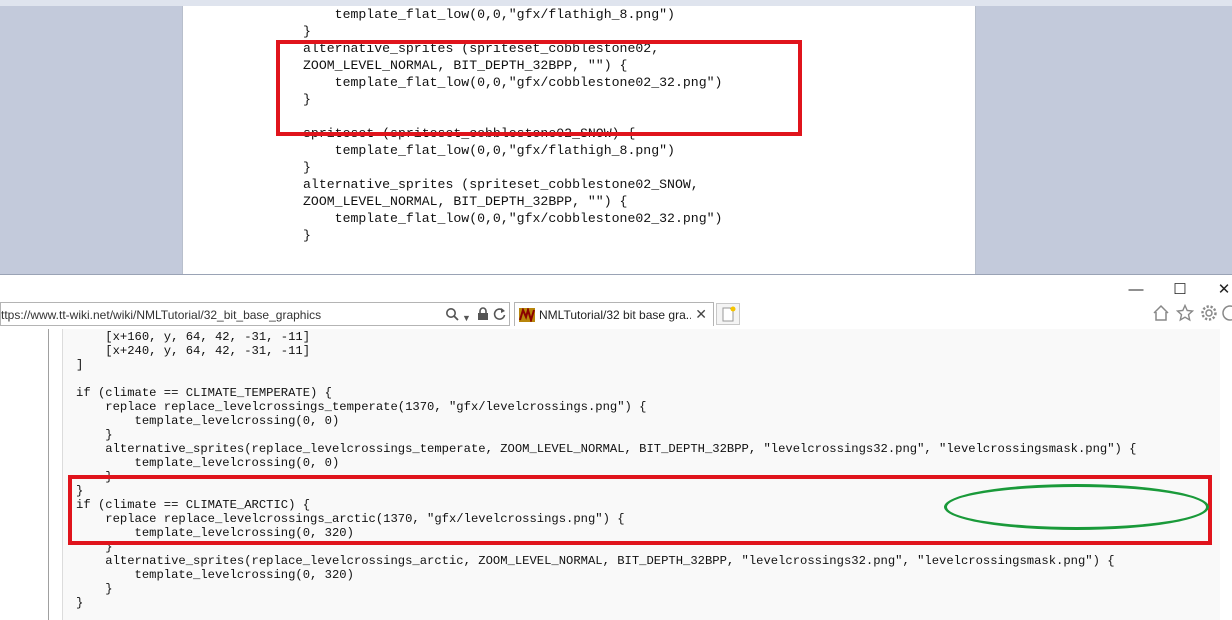 The height and width of the screenshot is (620, 1232). I want to click on maximize-button: ☐, so click(1180, 290).